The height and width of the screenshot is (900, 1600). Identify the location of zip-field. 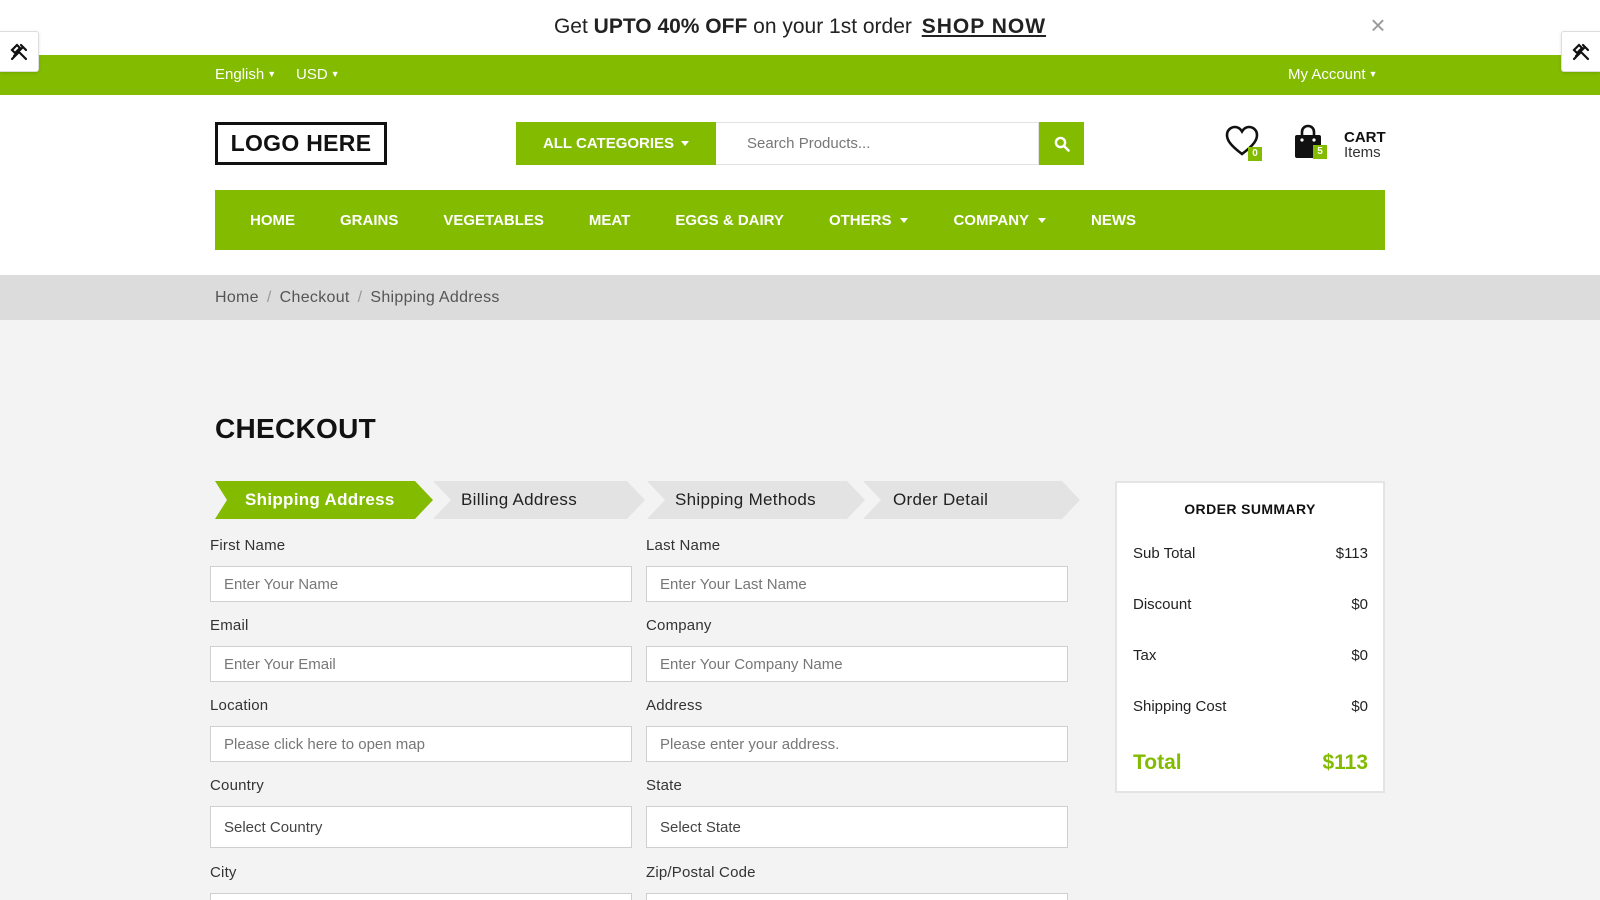
(857, 896).